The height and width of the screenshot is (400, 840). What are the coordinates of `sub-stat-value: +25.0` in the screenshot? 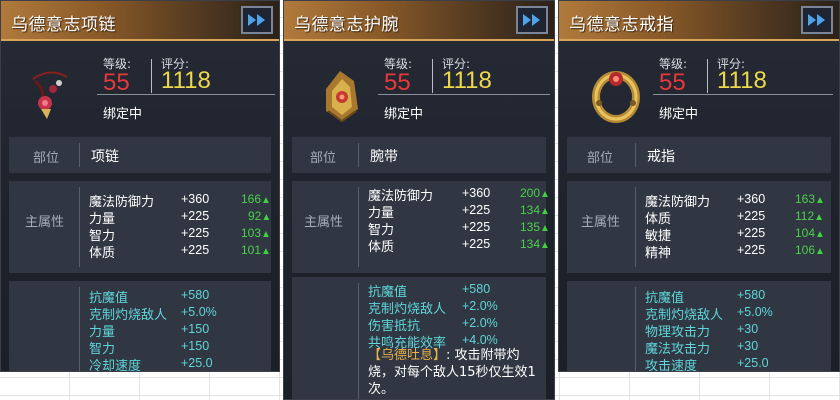 It's located at (197, 363).